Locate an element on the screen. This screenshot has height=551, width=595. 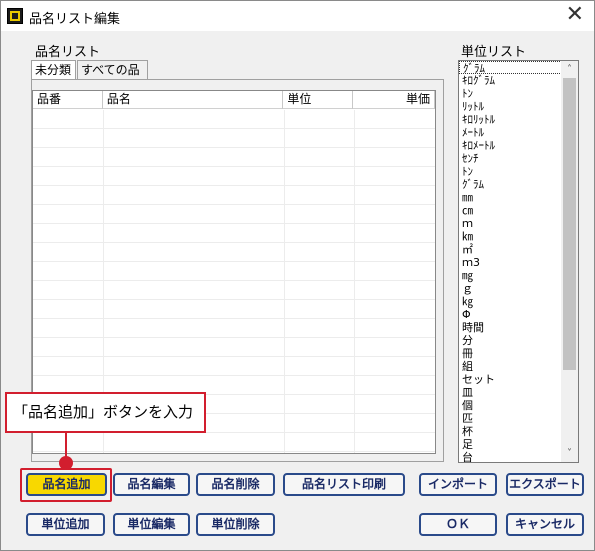
edit-unit-button: 単位編集 is located at coordinates (151, 524).